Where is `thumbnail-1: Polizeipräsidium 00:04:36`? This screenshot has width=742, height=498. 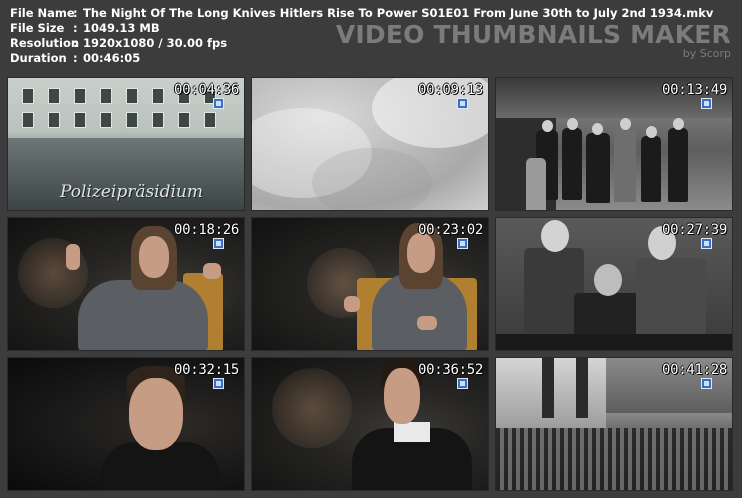
thumbnail-1: Polizeipräsidium 00:04:36 is located at coordinates (126, 144).